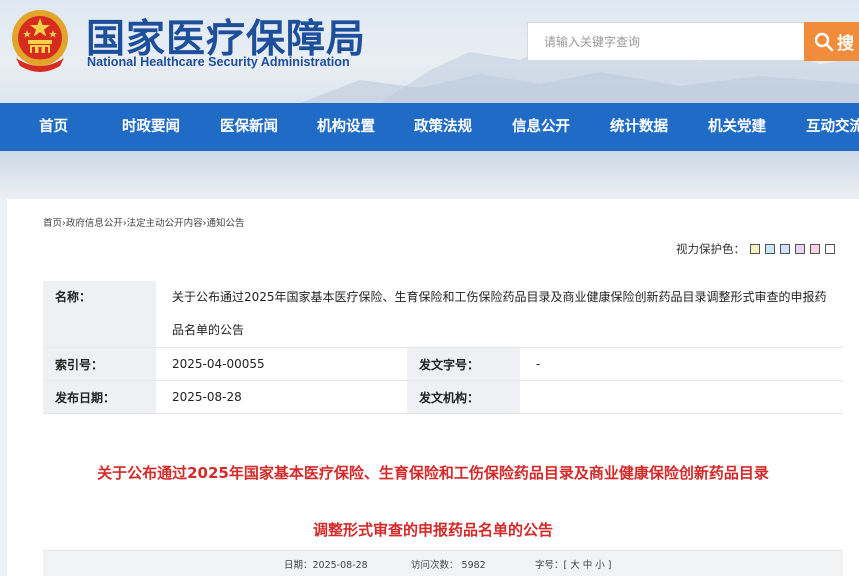 Image resolution: width=859 pixels, height=576 pixels. I want to click on metadata-row: 索引号： 2025-04-00055 发文字号： -, so click(443, 364).